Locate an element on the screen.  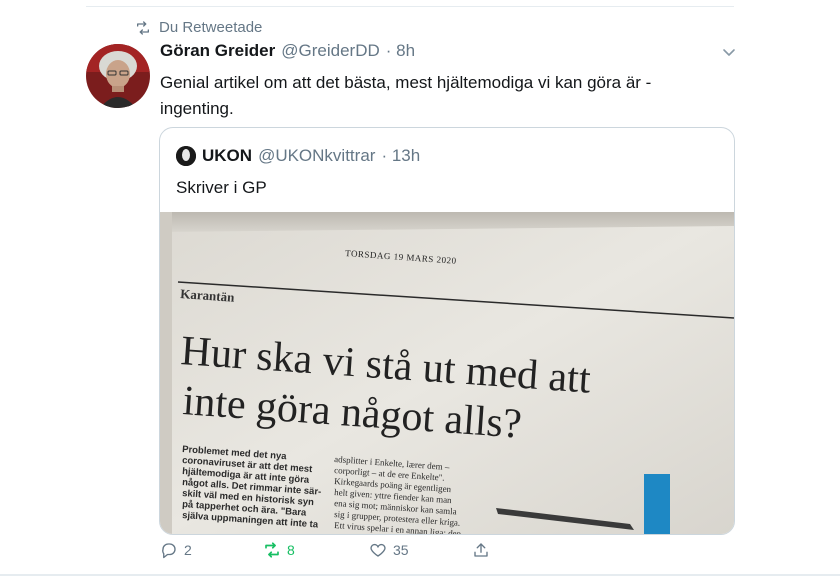
reply-button: 2 is located at coordinates (176, 550).